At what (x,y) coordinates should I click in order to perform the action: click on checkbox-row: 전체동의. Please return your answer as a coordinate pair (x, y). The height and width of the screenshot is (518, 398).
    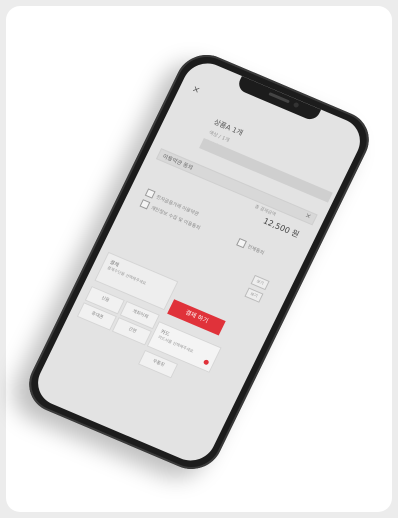
    Looking at the image, I should click on (251, 246).